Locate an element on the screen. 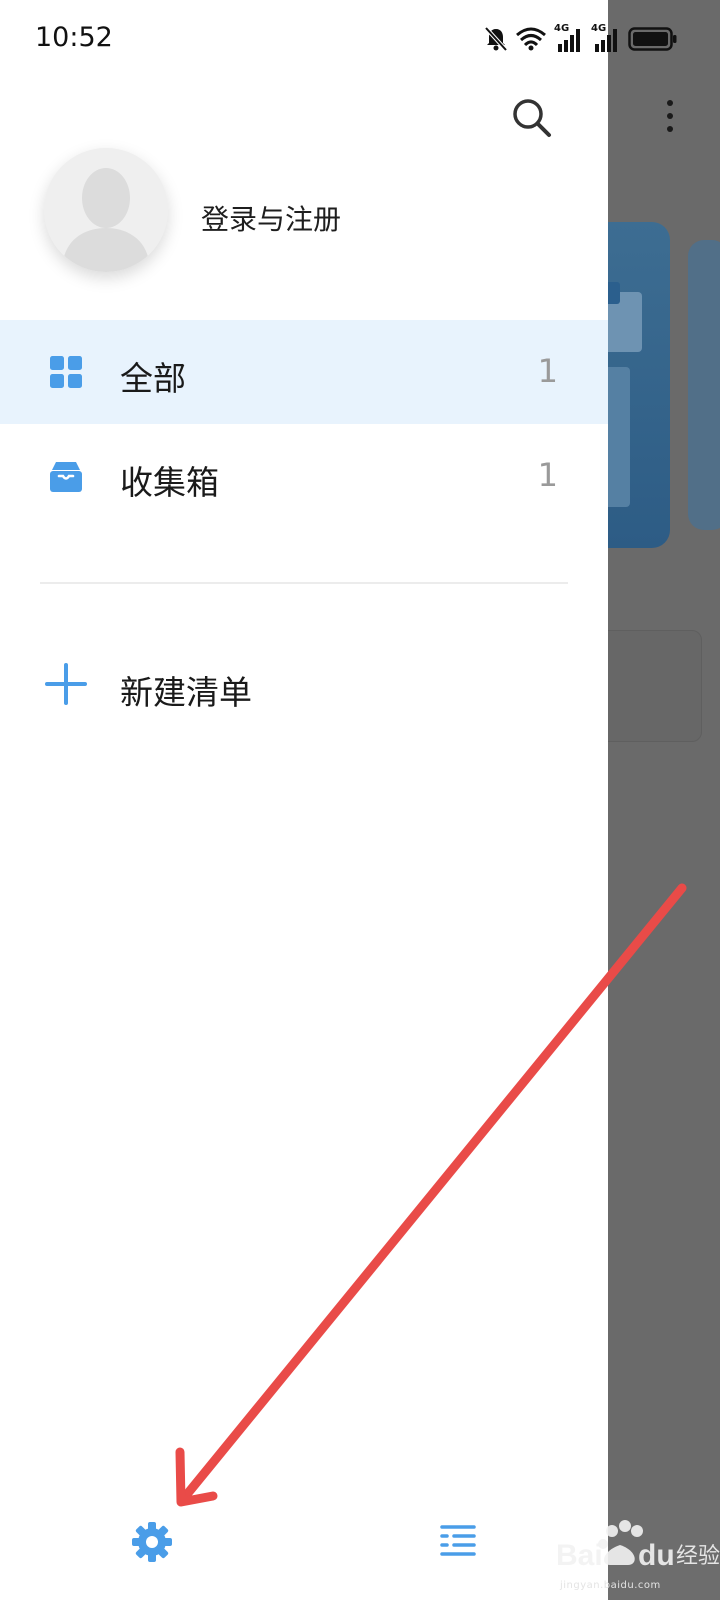  list-icon is located at coordinates (458, 1540).